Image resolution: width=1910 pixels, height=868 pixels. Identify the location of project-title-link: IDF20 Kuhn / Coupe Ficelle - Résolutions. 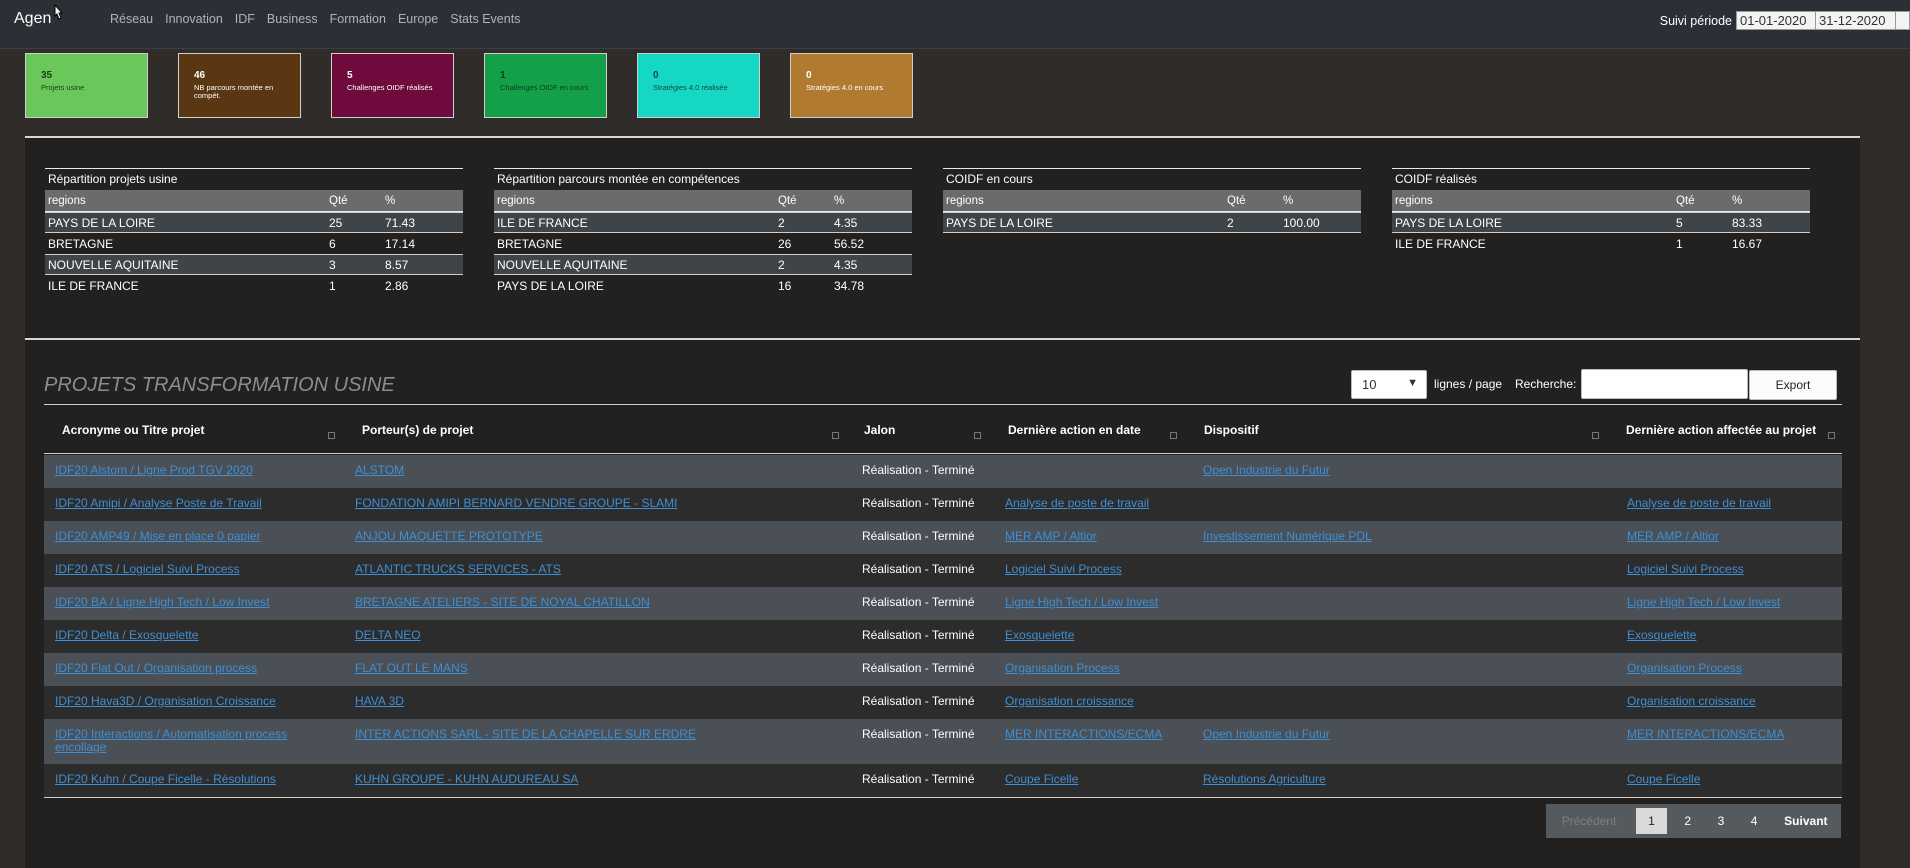
(175, 779).